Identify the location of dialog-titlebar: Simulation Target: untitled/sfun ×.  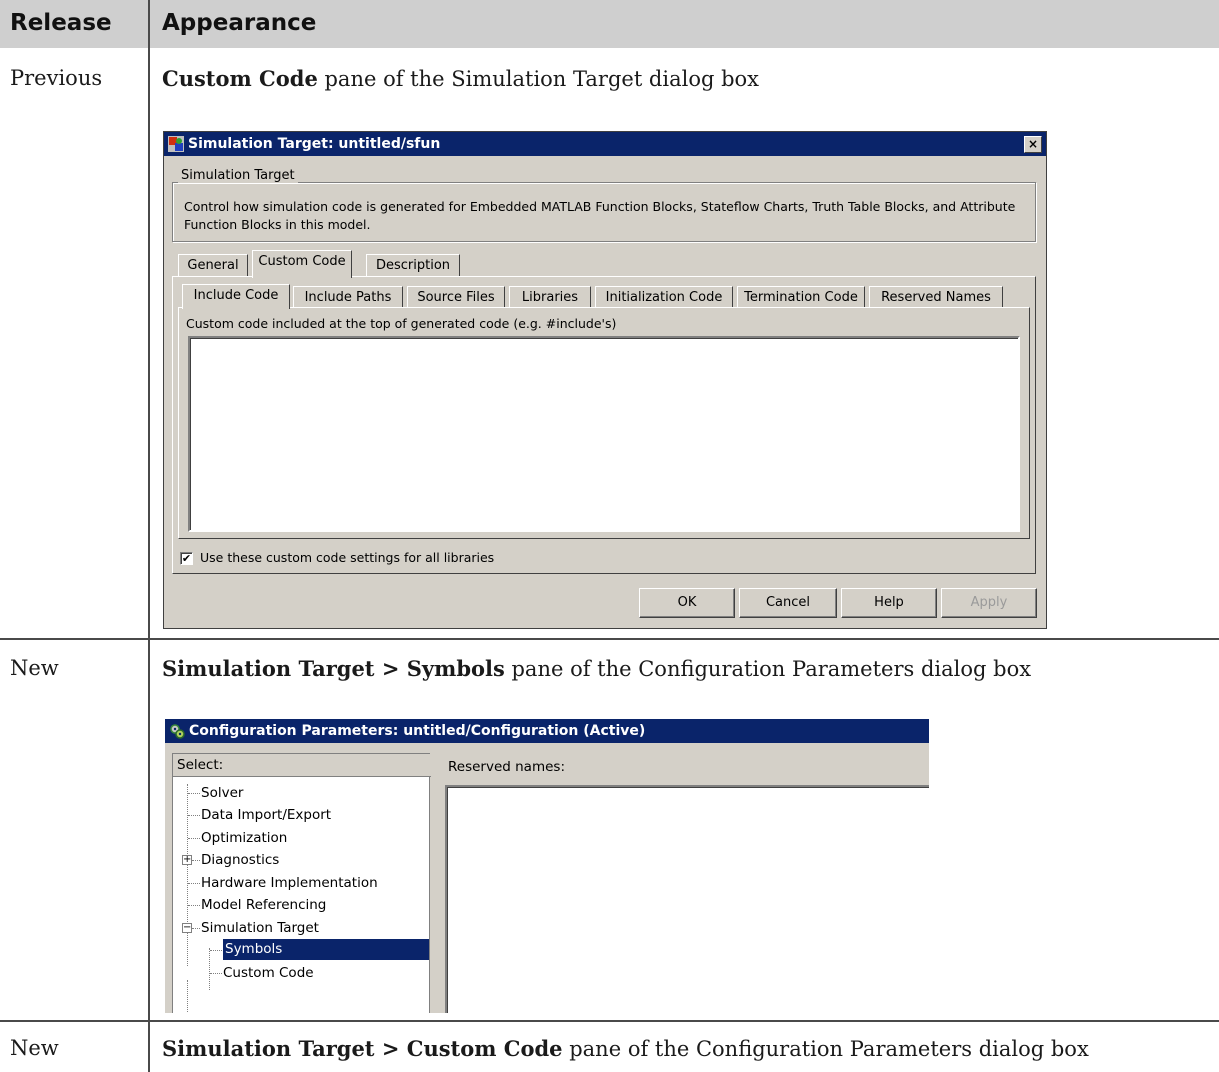
(605, 144).